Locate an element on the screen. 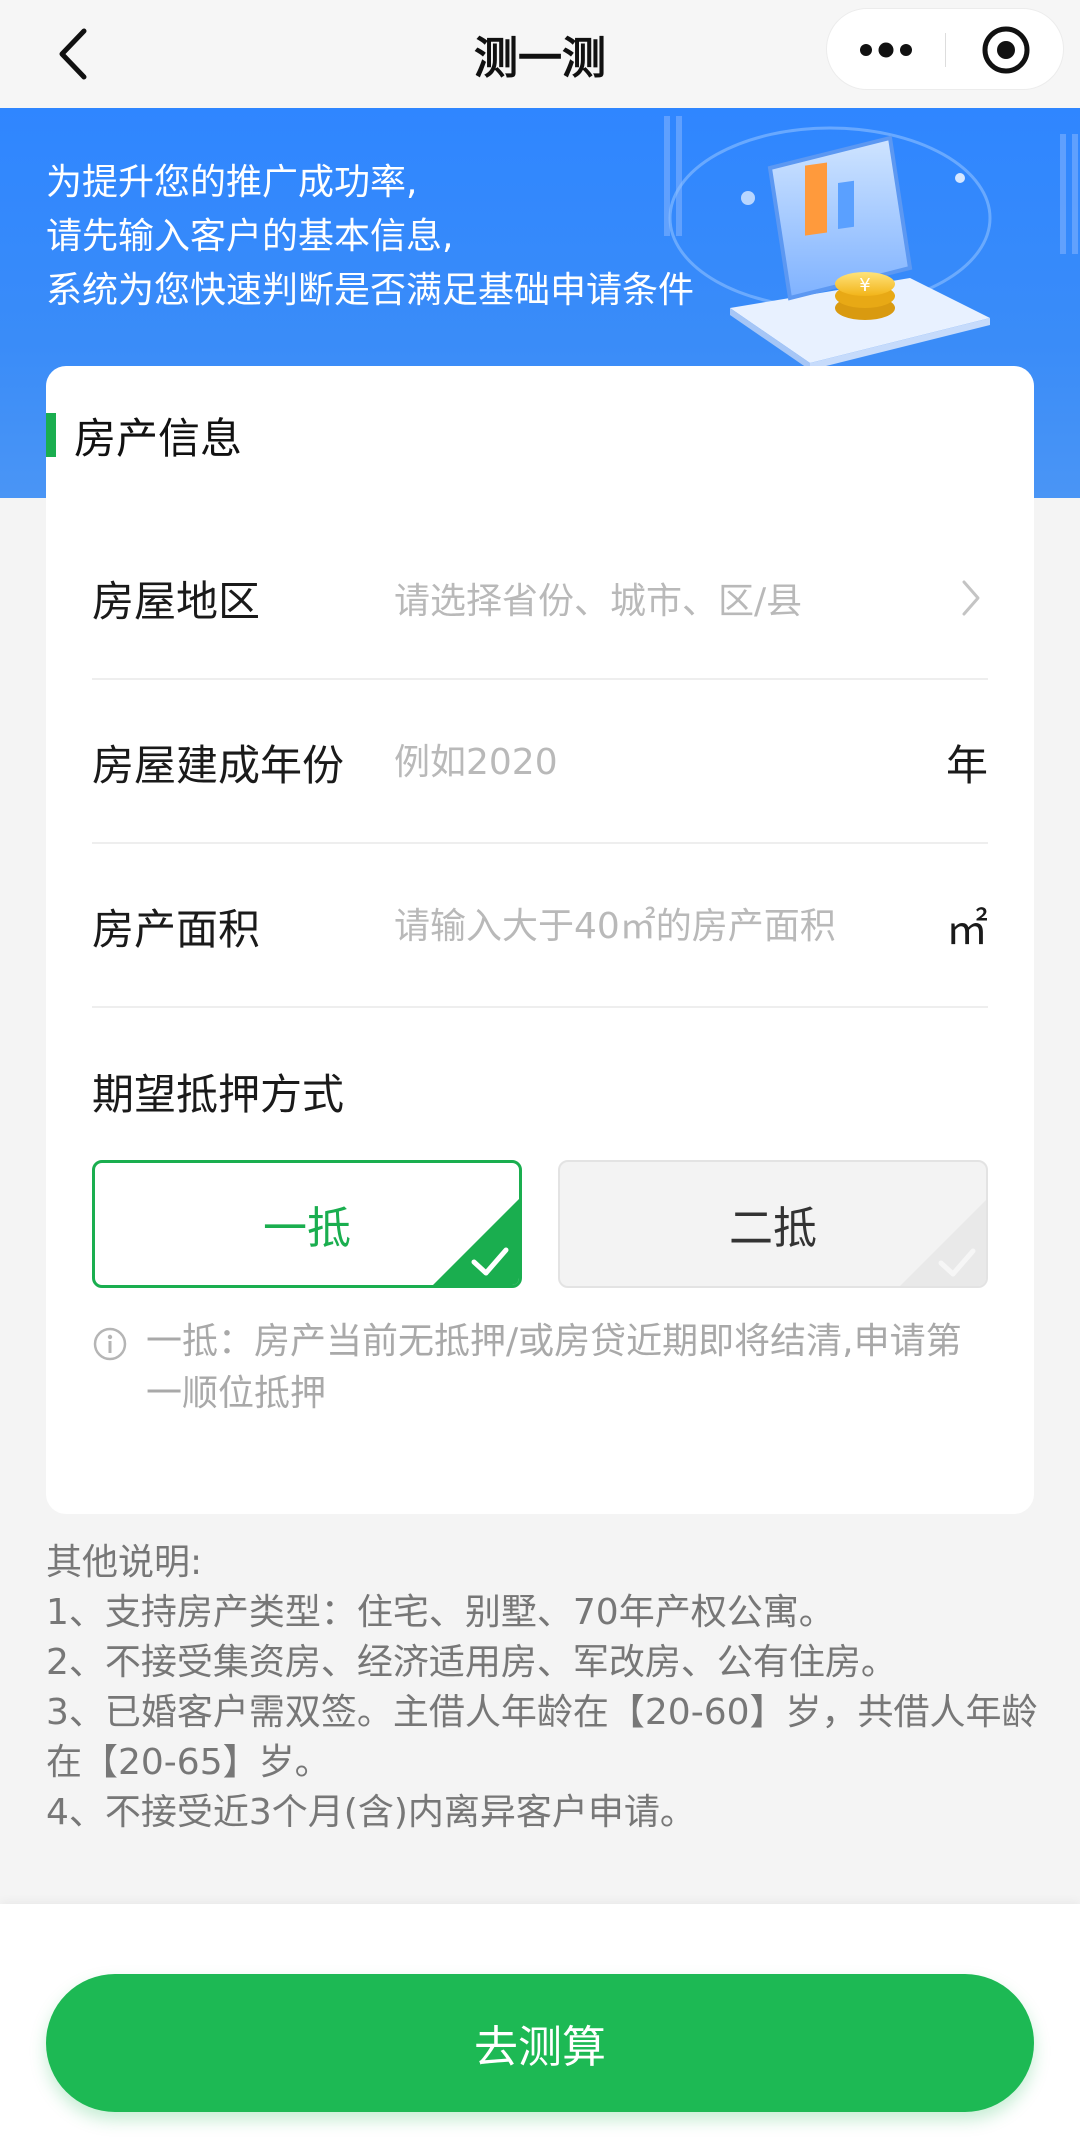 The image size is (1080, 2142). property-area-label: 房产面积 is located at coordinates (176, 929).